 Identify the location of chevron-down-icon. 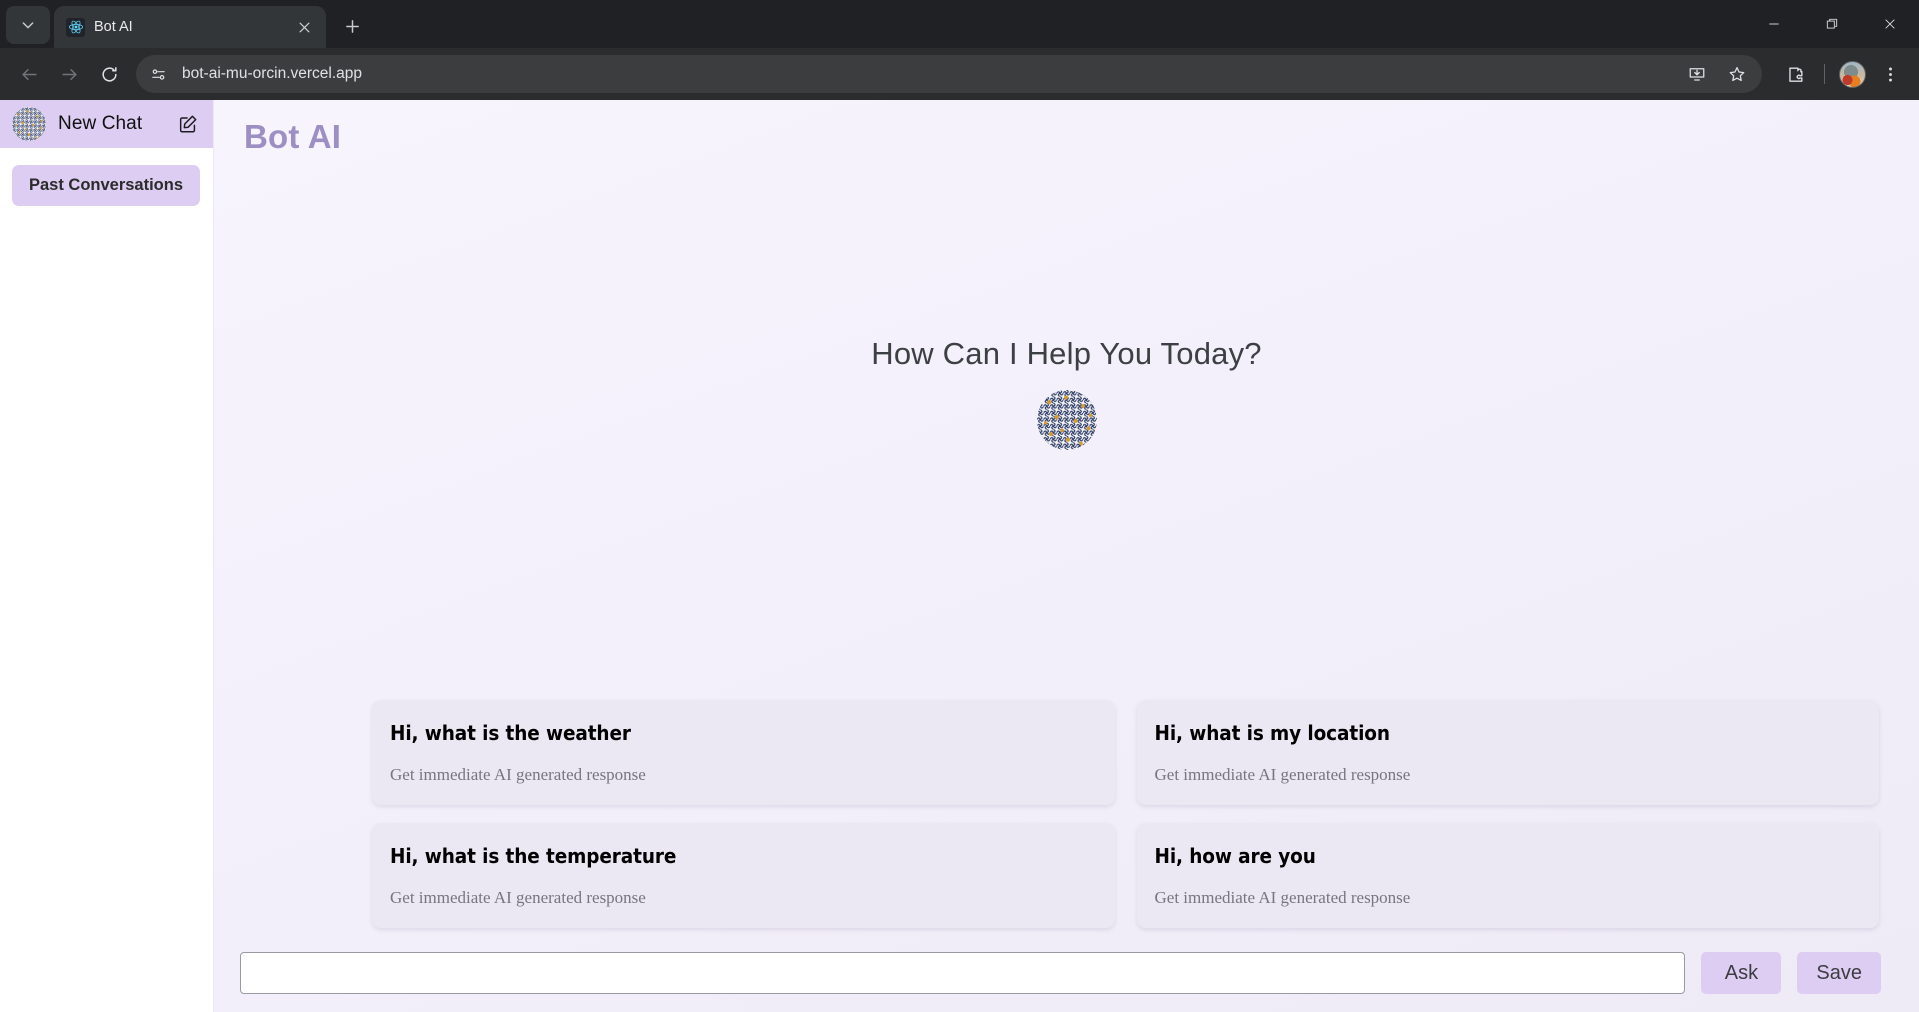
(28, 25).